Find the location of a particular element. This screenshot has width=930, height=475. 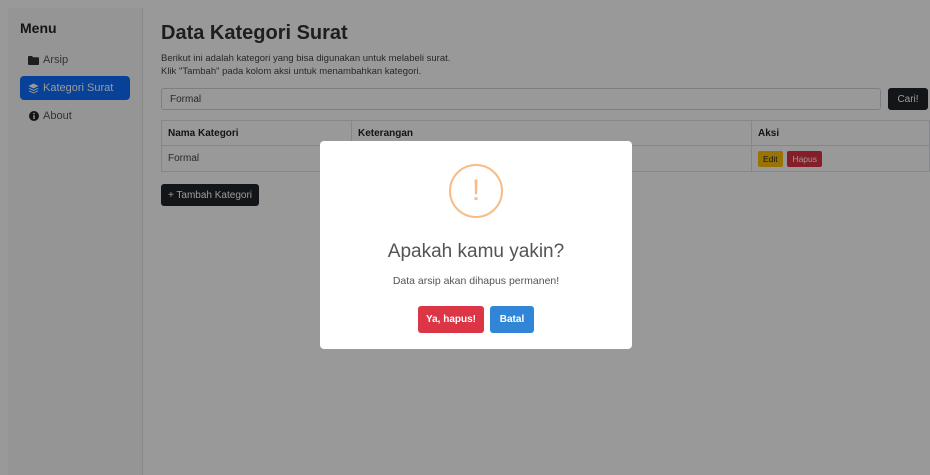

warning-icon: ! is located at coordinates (476, 191).